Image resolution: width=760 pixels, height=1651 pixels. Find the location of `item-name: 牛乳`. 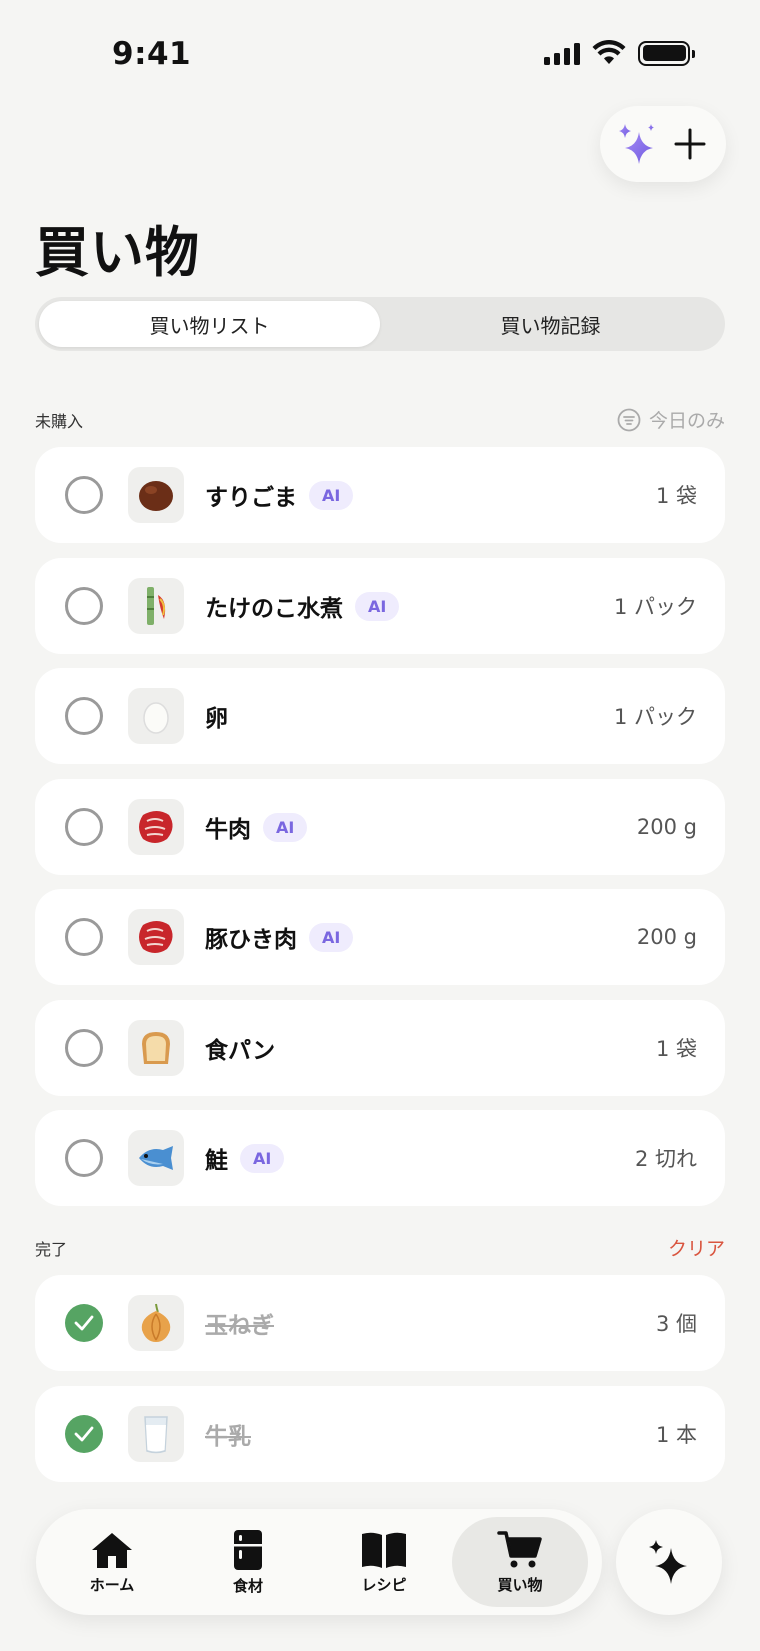

item-name: 牛乳 is located at coordinates (228, 1437).